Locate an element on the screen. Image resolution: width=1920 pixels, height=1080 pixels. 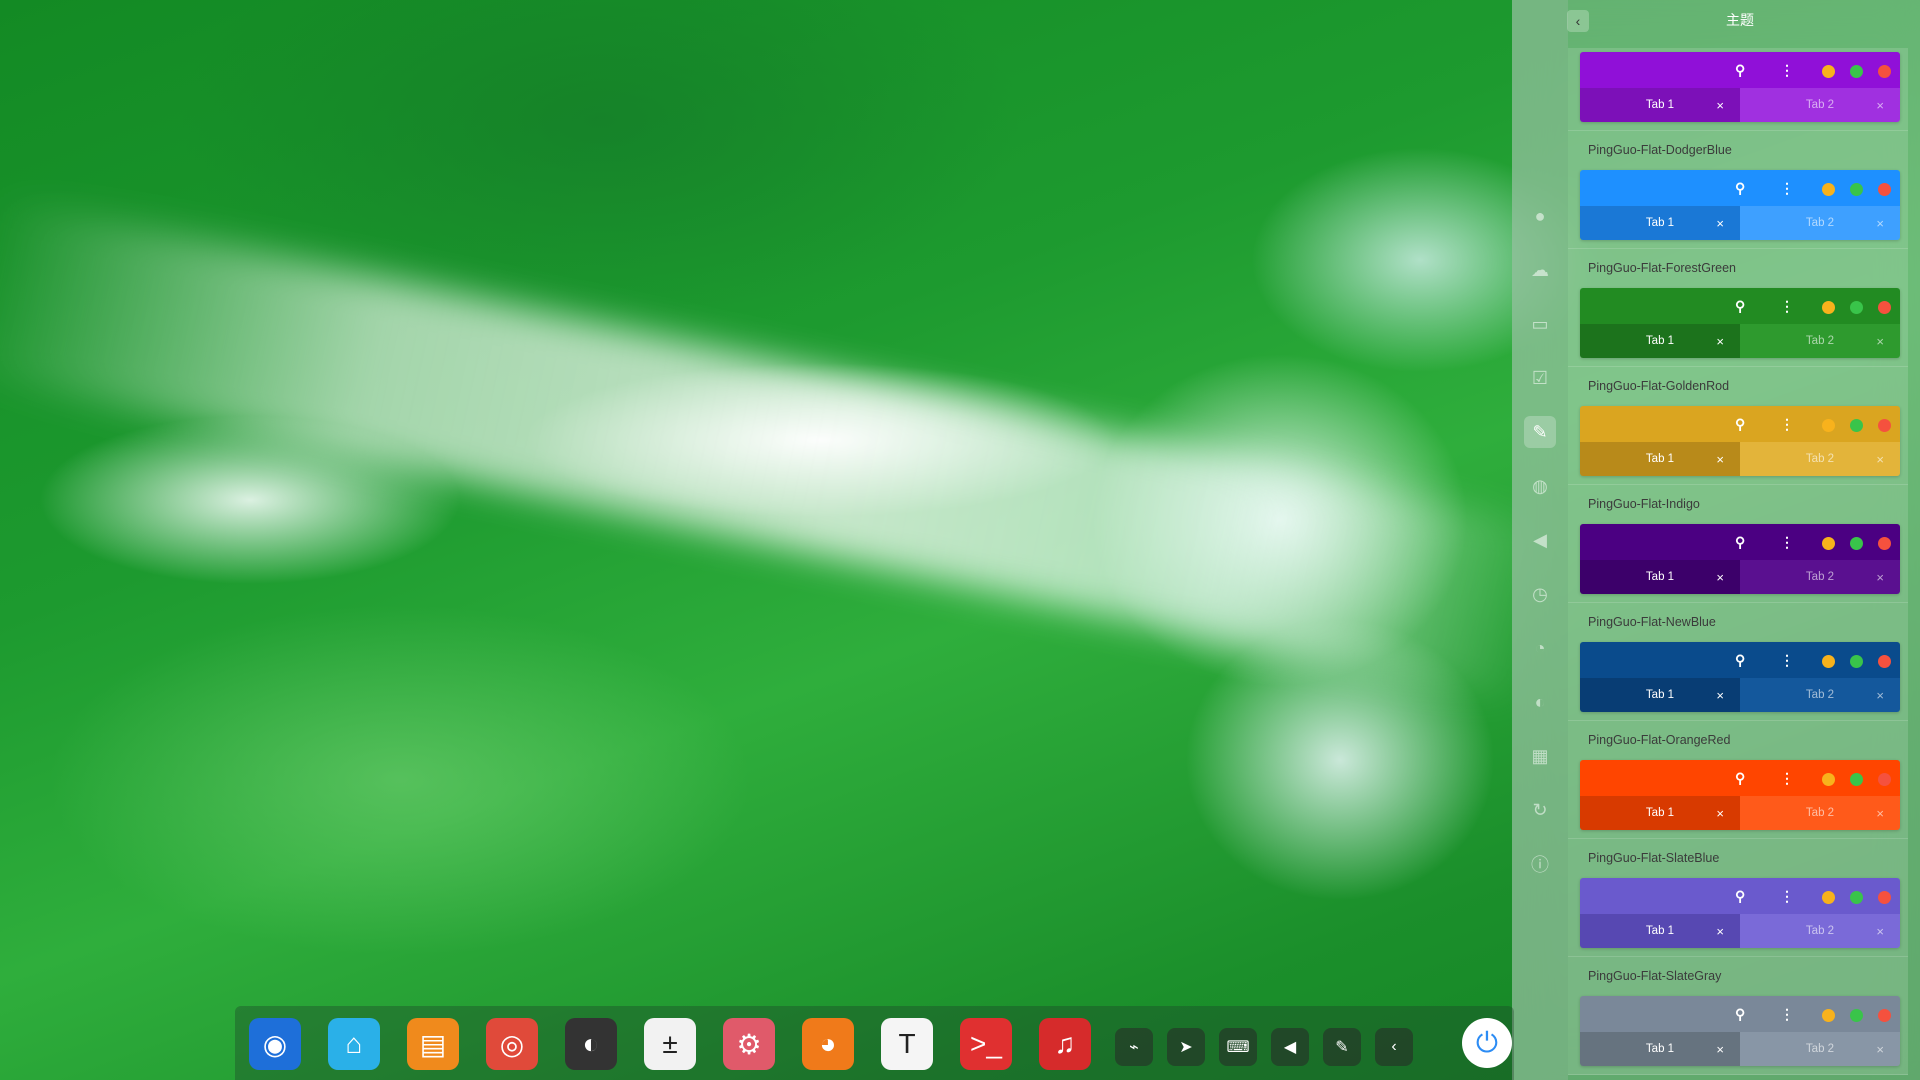
calculator-icon: ± is located at coordinates (670, 1044).